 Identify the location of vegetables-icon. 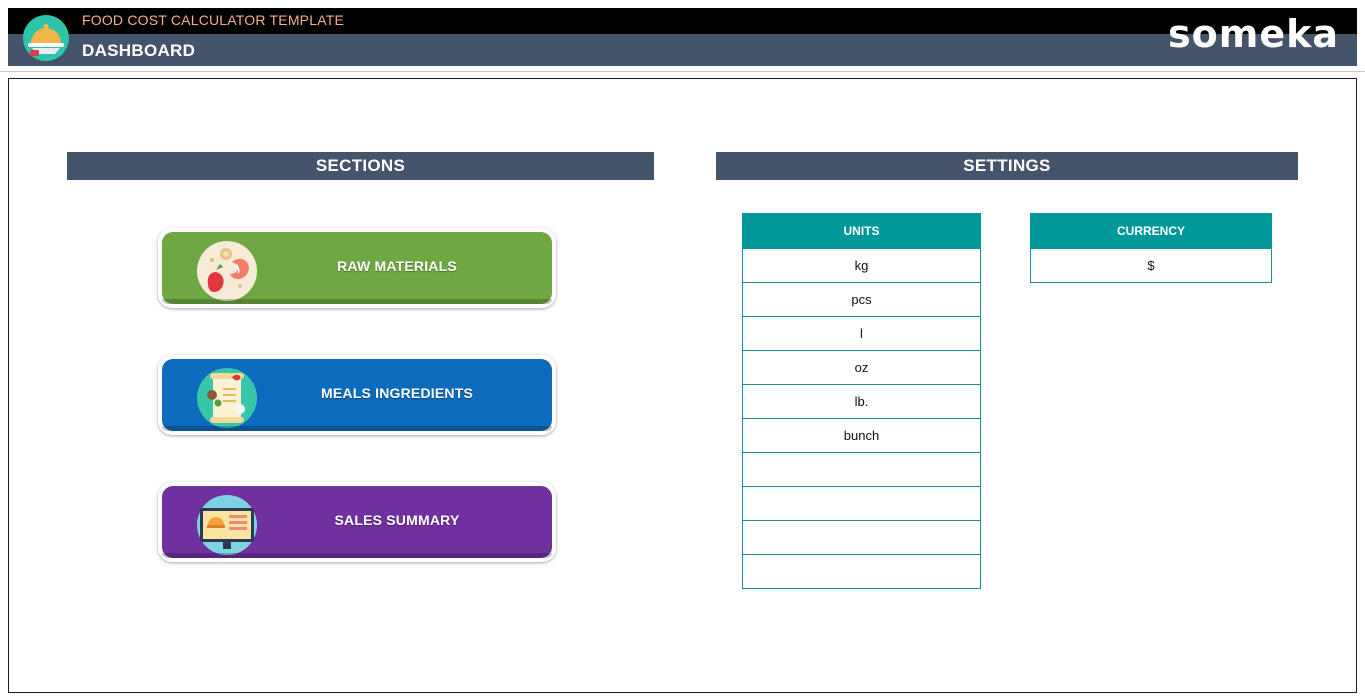
(227, 271).